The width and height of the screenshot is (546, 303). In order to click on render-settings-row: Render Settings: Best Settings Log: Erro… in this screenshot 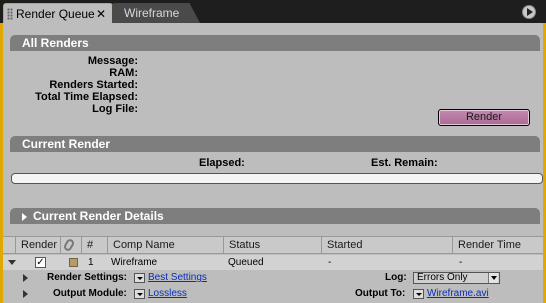, I will do `click(273, 278)`.